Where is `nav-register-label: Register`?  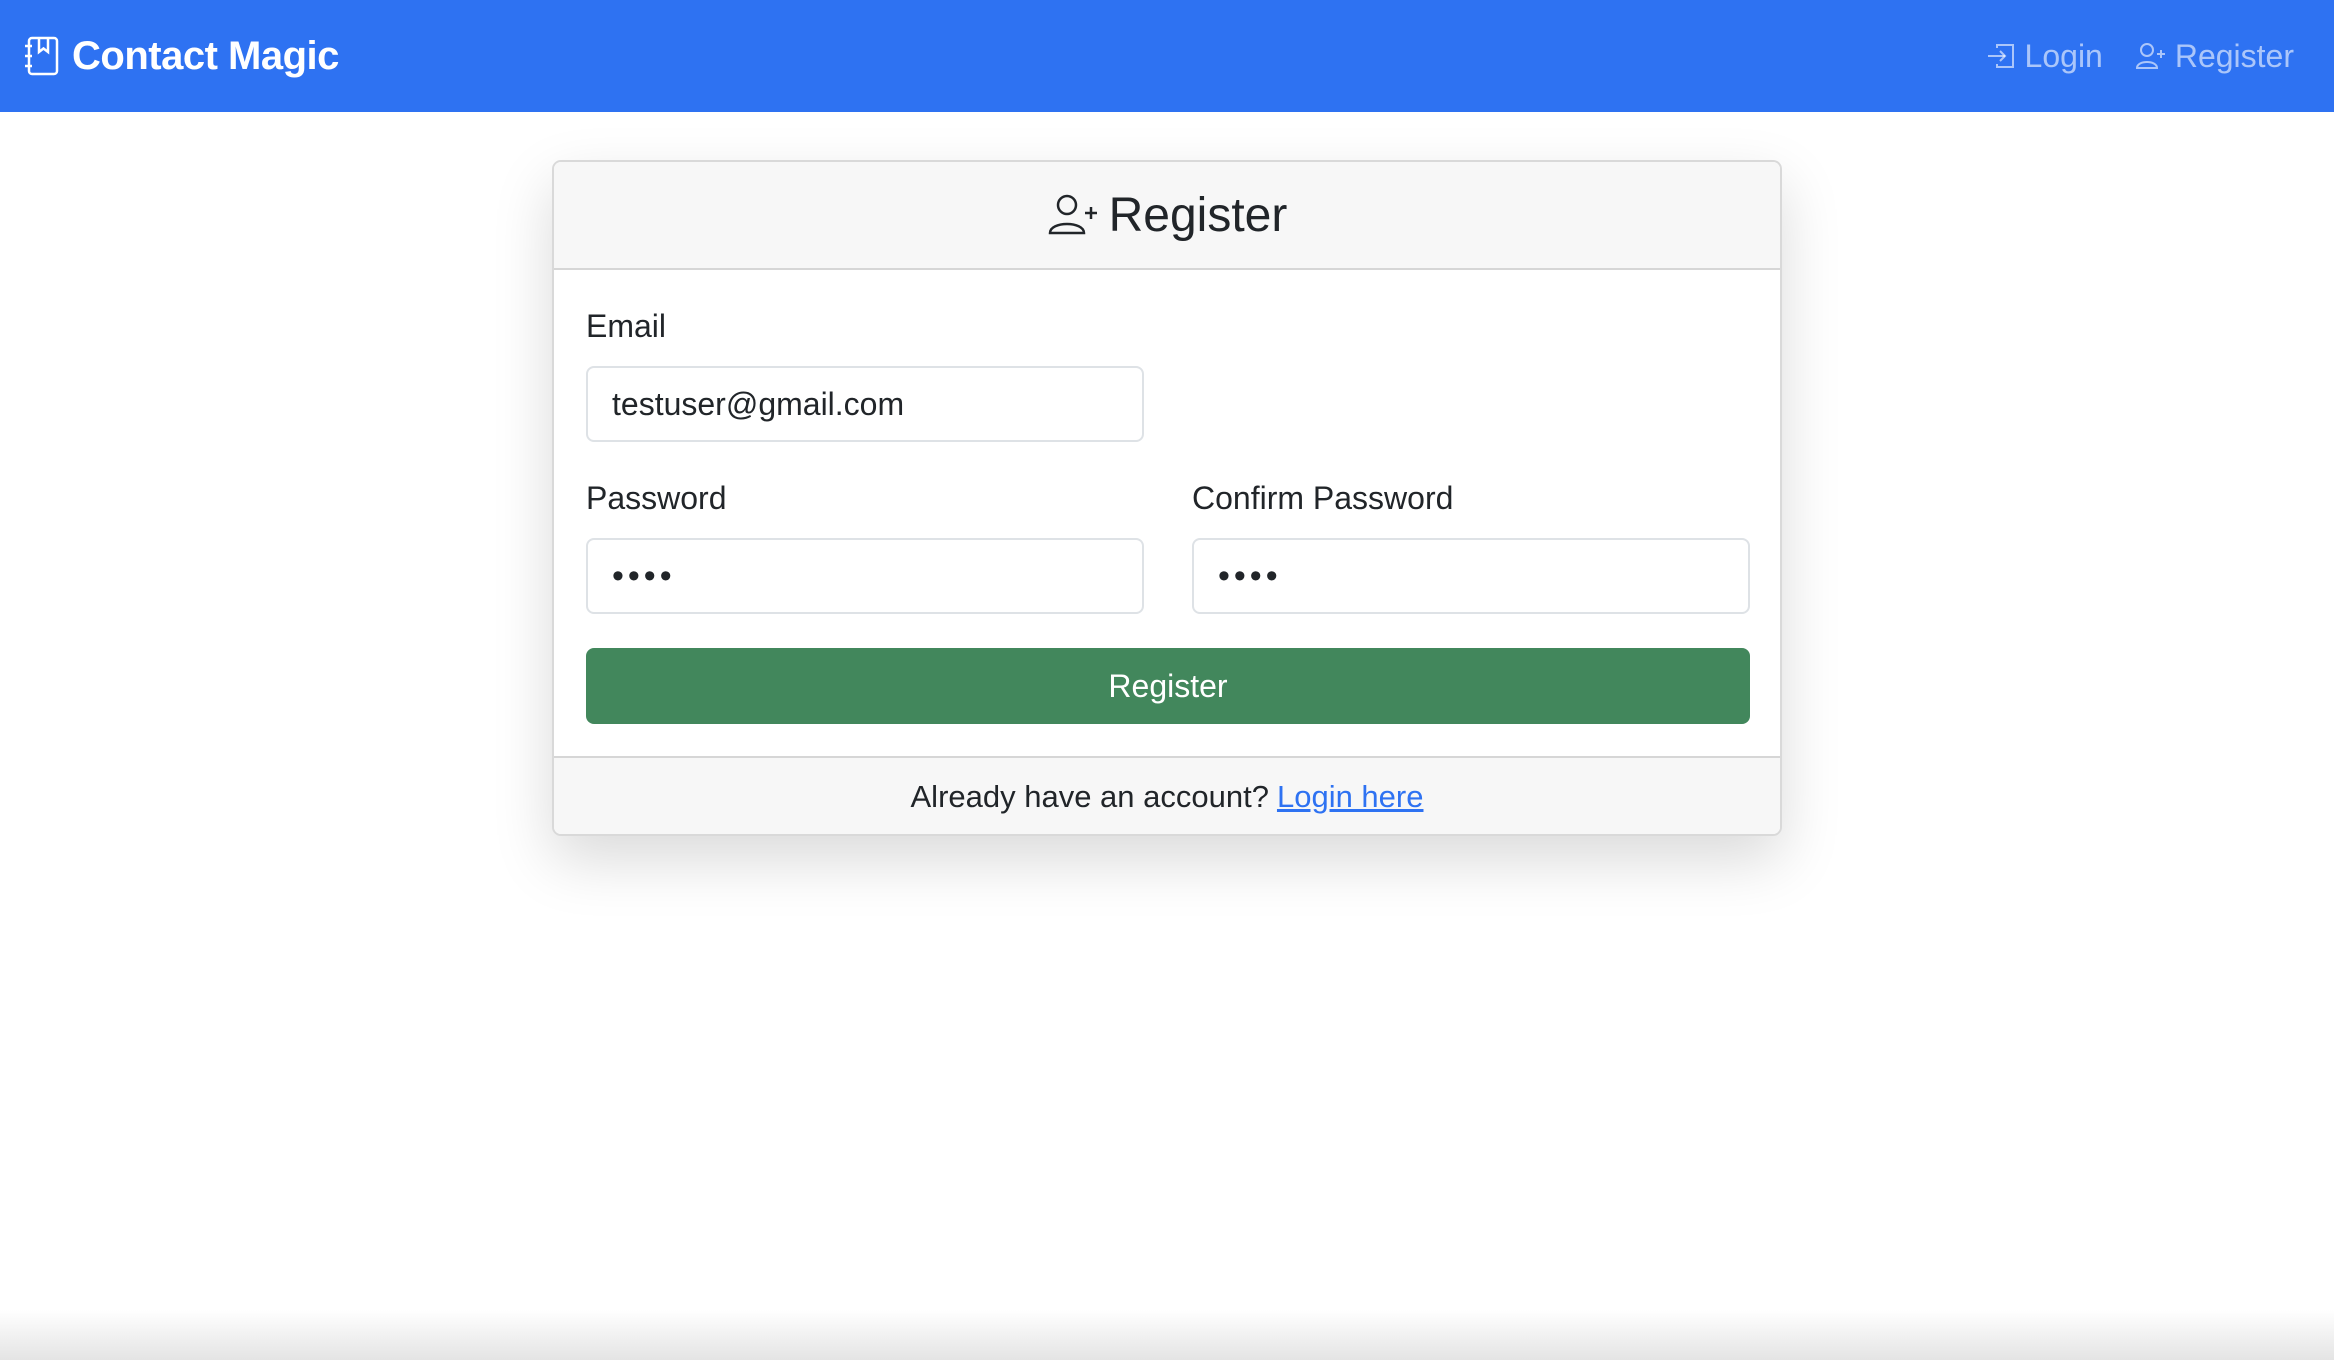
nav-register-label: Register is located at coordinates (2234, 55).